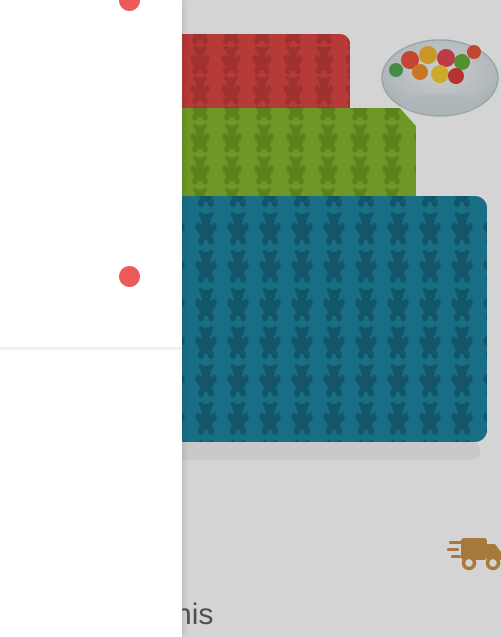  Describe the element at coordinates (91, 348) in the screenshot. I see `drawer-divider` at that location.